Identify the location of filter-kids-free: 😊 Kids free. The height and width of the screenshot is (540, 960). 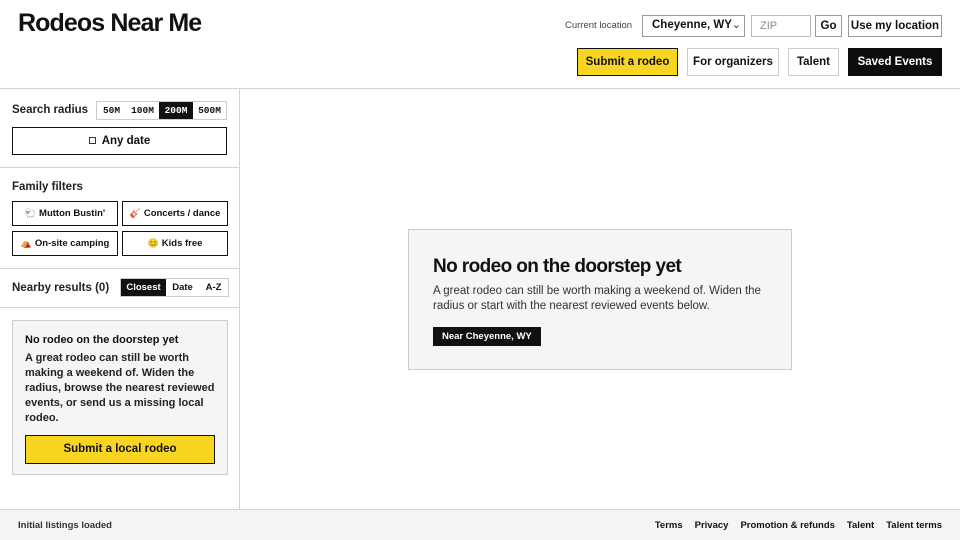
(175, 243).